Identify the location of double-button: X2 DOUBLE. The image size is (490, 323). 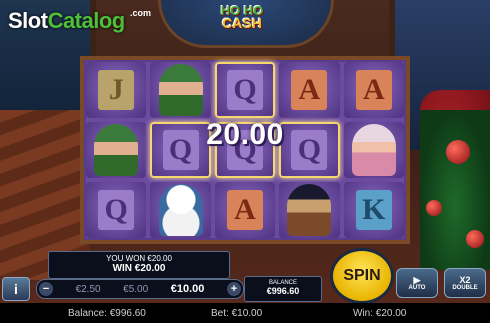
(465, 283).